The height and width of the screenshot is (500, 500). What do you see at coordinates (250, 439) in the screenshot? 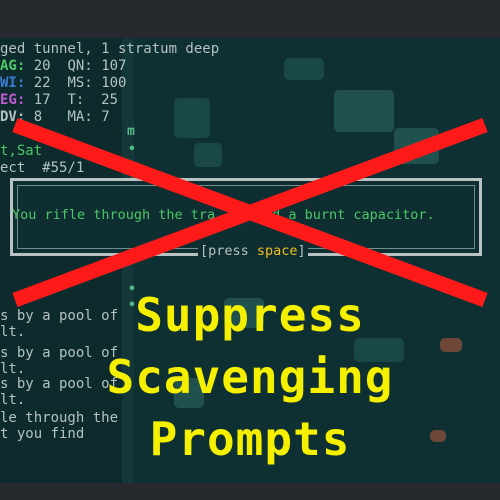
I see `overlay-title-line3: Prompts` at bounding box center [250, 439].